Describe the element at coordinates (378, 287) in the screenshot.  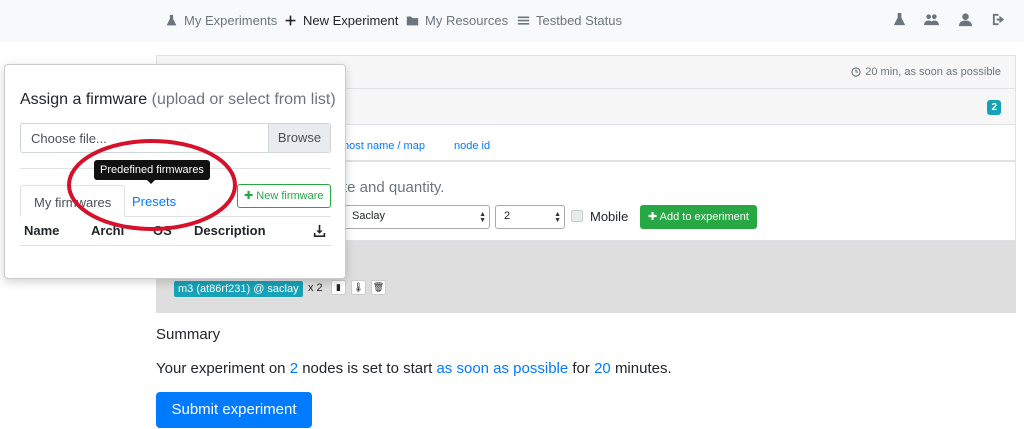
I see `trash-icon: 🗑` at that location.